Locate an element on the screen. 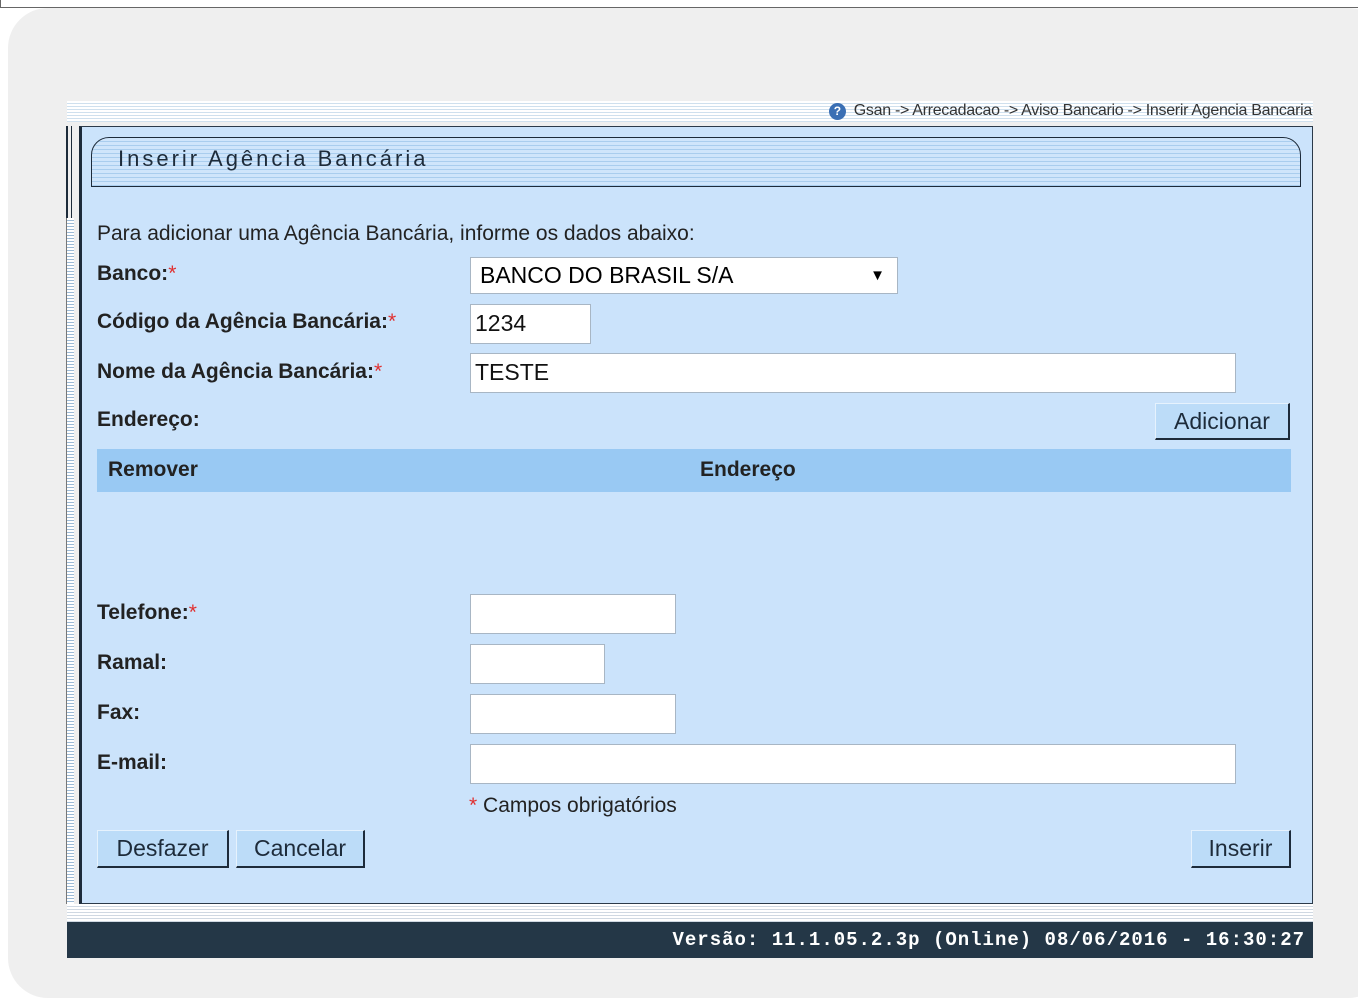  left-stripe is located at coordinates (70, 561).